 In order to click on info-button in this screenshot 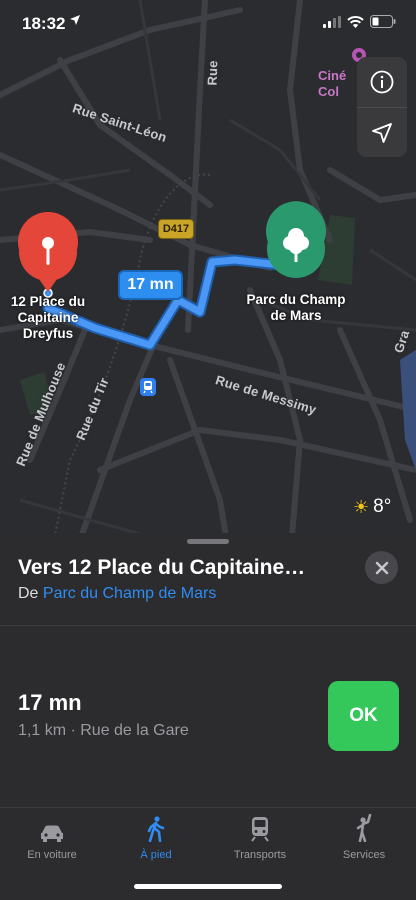, I will do `click(382, 82)`.